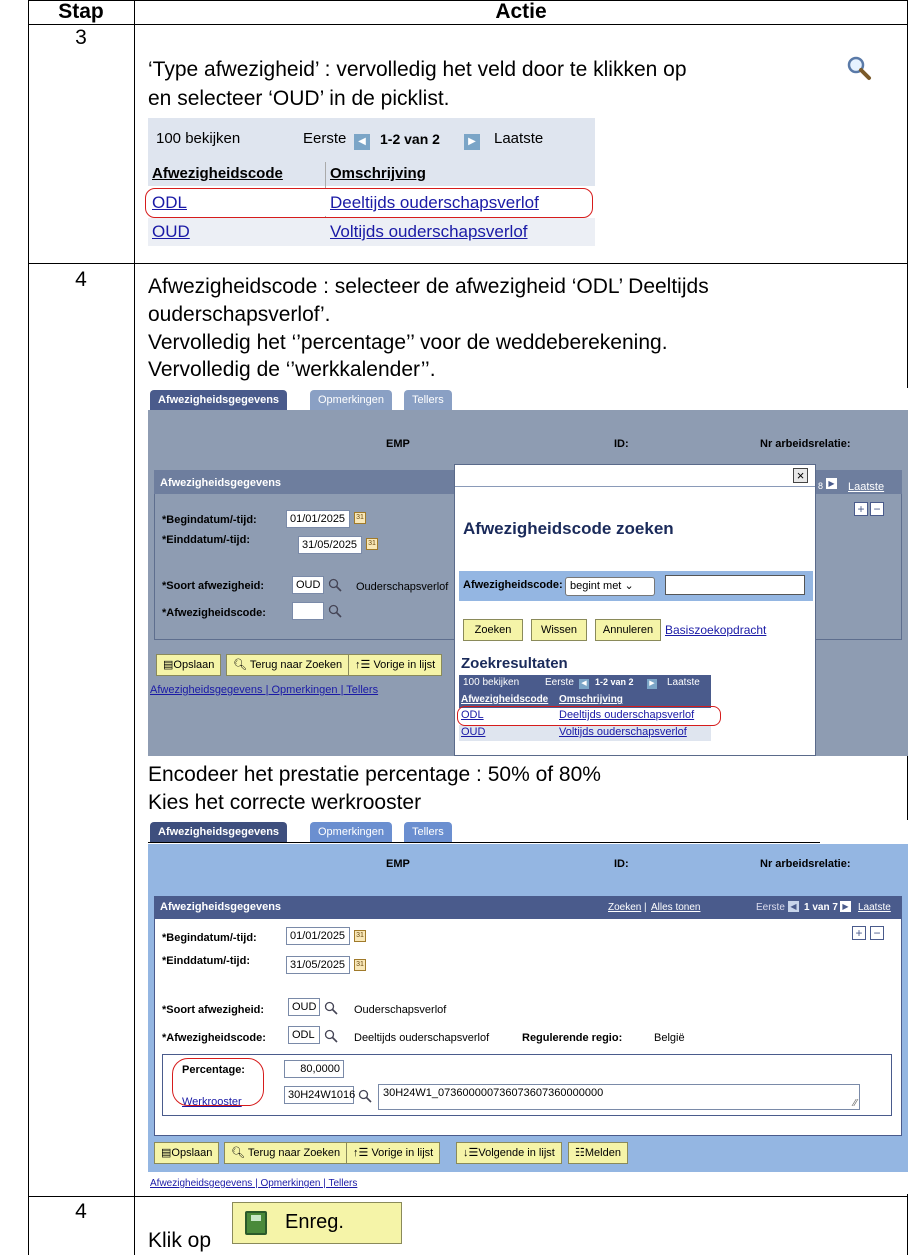 The height and width of the screenshot is (1255, 909). What do you see at coordinates (180, 1240) in the screenshot?
I see `instruction-text: Klik op` at bounding box center [180, 1240].